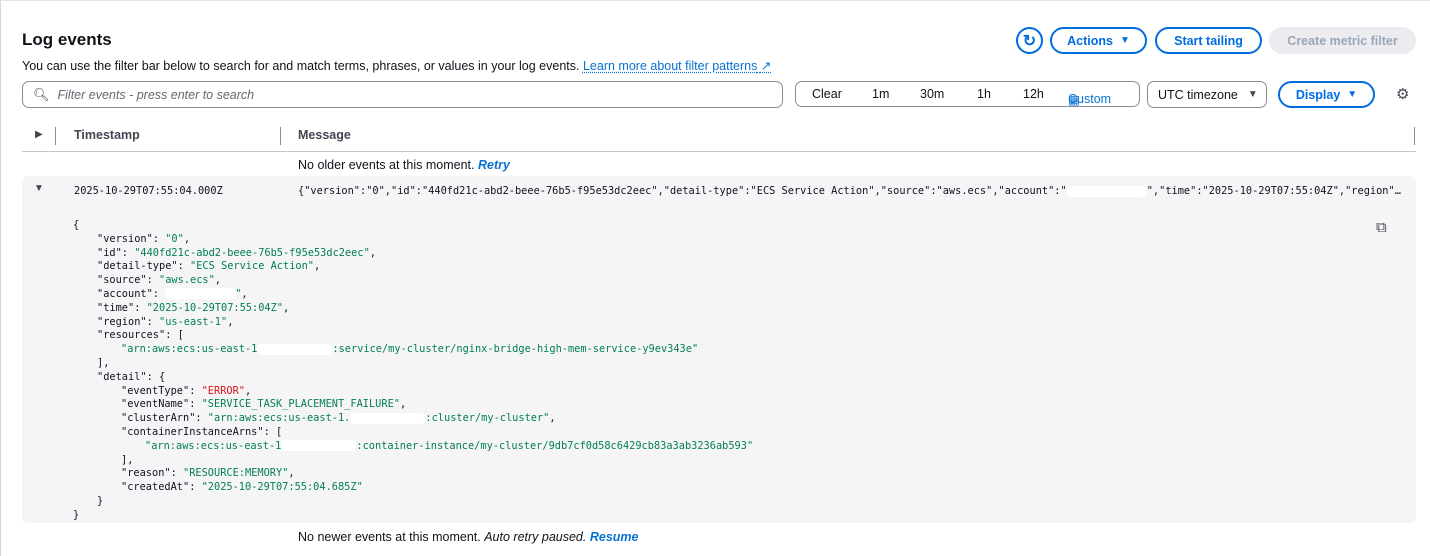 Image resolution: width=1430 pixels, height=556 pixels. I want to click on json-value: "2025-10-29T07:55:04Z", so click(214, 307).